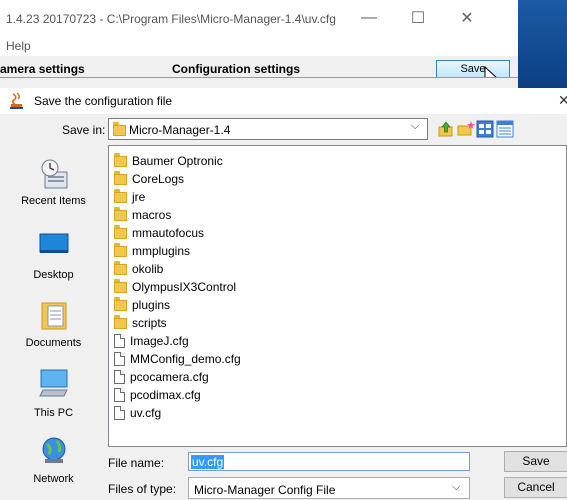 Image resolution: width=567 pixels, height=500 pixels. Describe the element at coordinates (418, 18) in the screenshot. I see `maximize-button: ☐` at that location.